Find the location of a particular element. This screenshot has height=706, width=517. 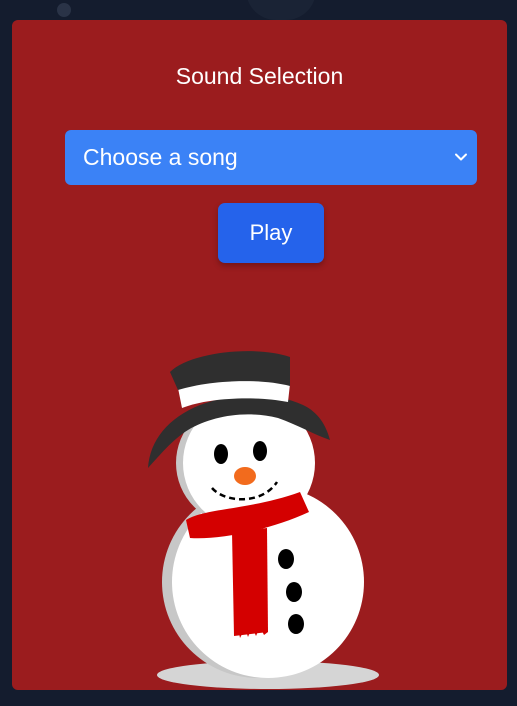

nose-icon is located at coordinates (245, 476).